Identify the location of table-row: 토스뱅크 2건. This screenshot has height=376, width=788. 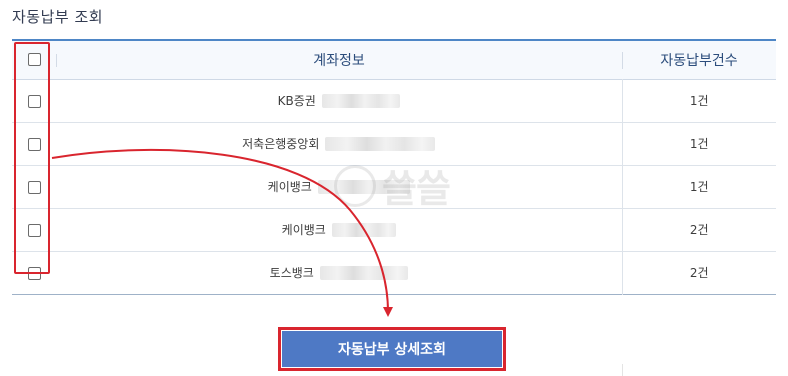
(394, 272).